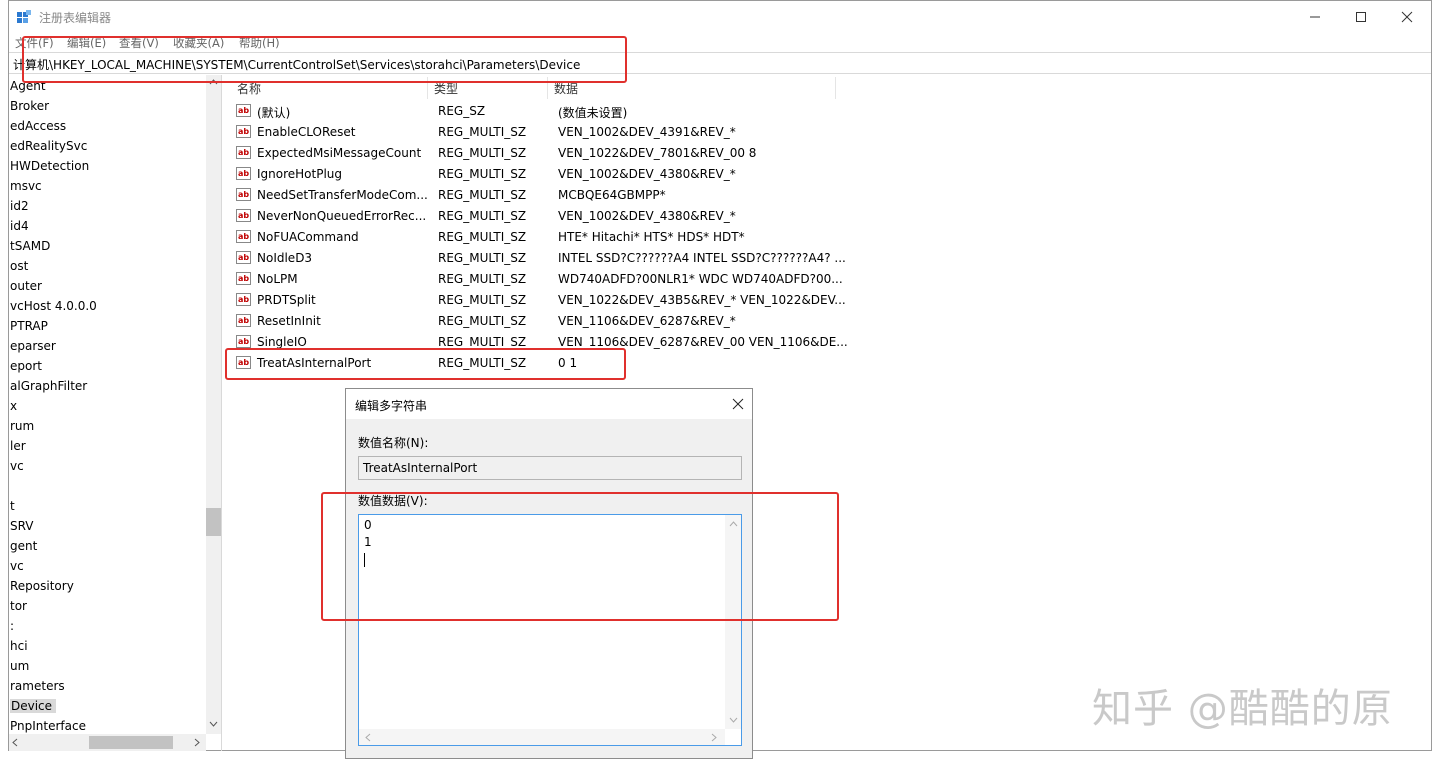 The height and width of the screenshot is (759, 1440). I want to click on tree-item: um, so click(19, 666).